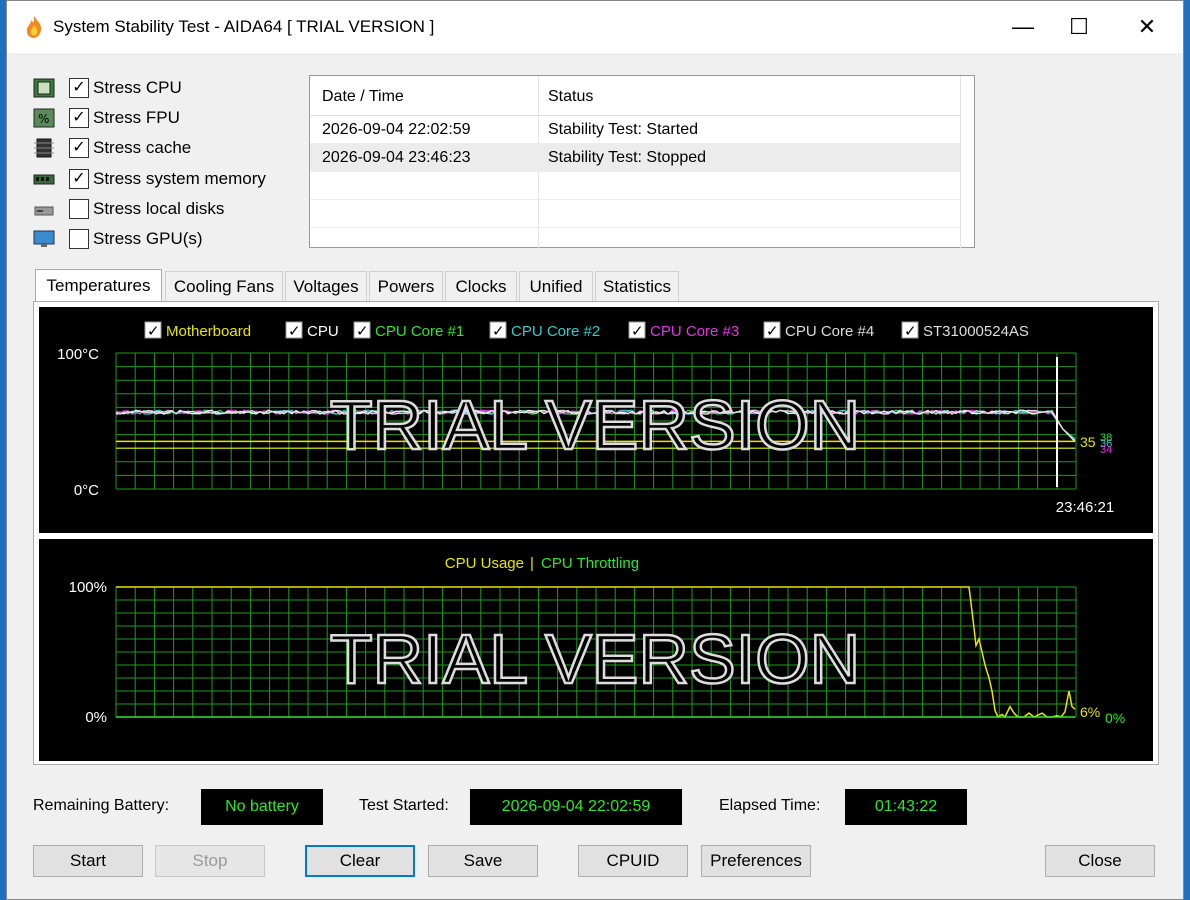  What do you see at coordinates (44, 88) in the screenshot?
I see `cpu-icon` at bounding box center [44, 88].